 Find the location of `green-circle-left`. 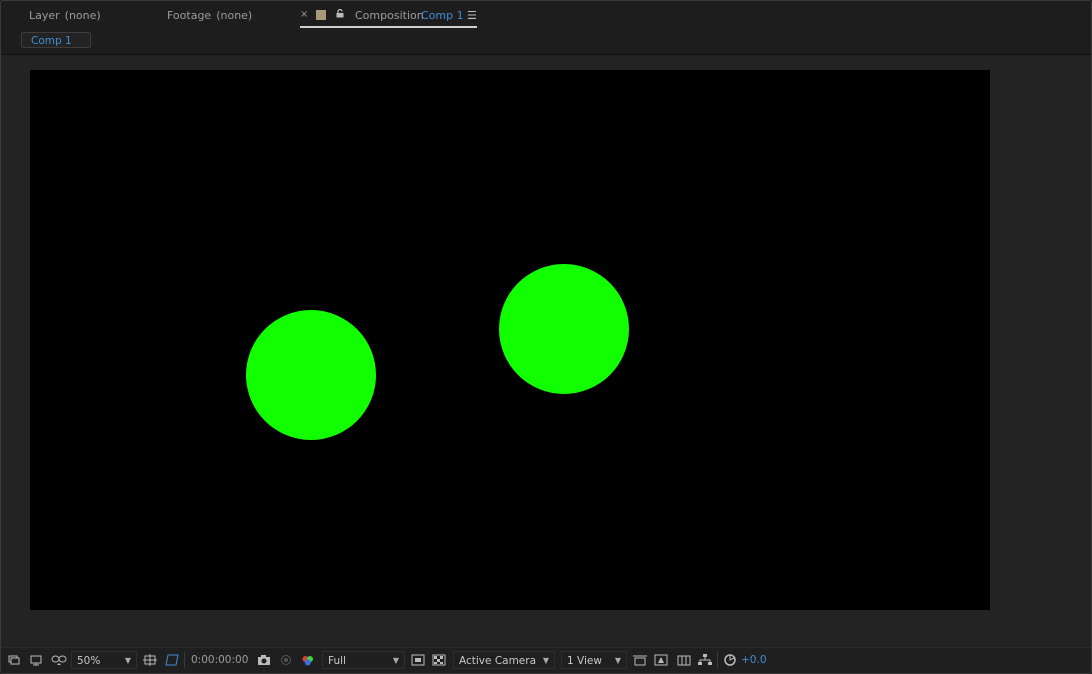

green-circle-left is located at coordinates (311, 375).